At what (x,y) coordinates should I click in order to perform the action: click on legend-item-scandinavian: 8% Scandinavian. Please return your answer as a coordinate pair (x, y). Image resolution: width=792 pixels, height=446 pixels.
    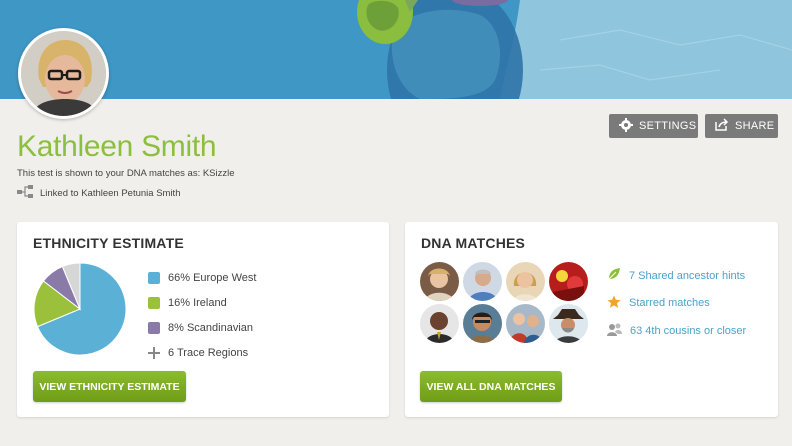
    Looking at the image, I should click on (202, 327).